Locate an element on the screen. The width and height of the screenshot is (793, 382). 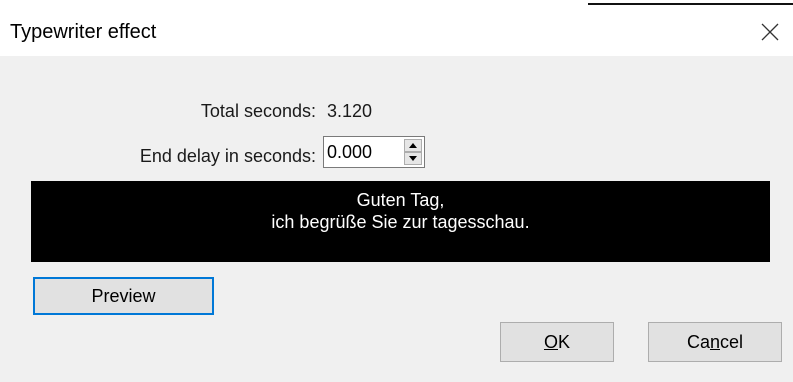
cancel-button: Ca n cel is located at coordinates (715, 342).